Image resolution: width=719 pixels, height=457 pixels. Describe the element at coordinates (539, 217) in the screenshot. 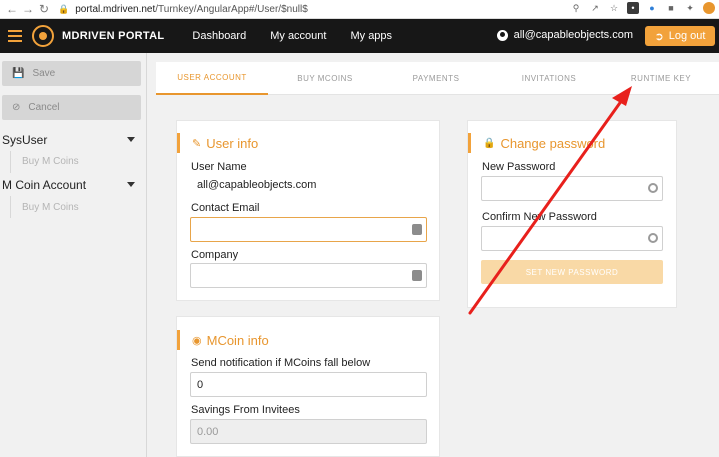

I see `confirm-password-label: Confirm New Password` at that location.